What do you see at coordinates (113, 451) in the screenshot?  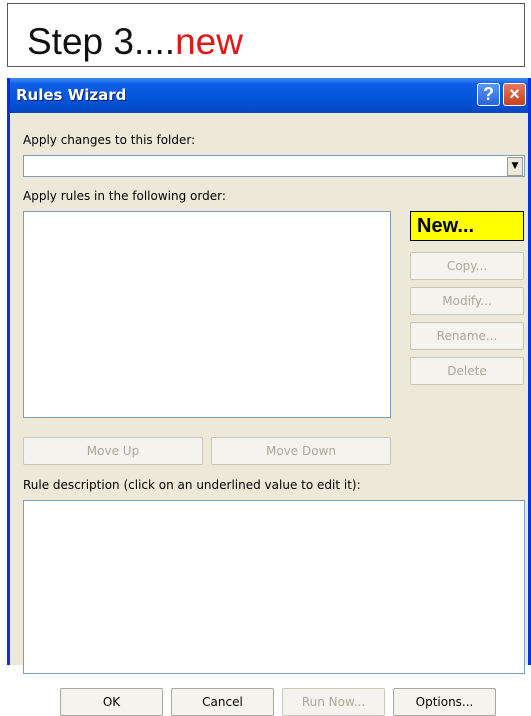 I see `move-up-button: Move Up` at bounding box center [113, 451].